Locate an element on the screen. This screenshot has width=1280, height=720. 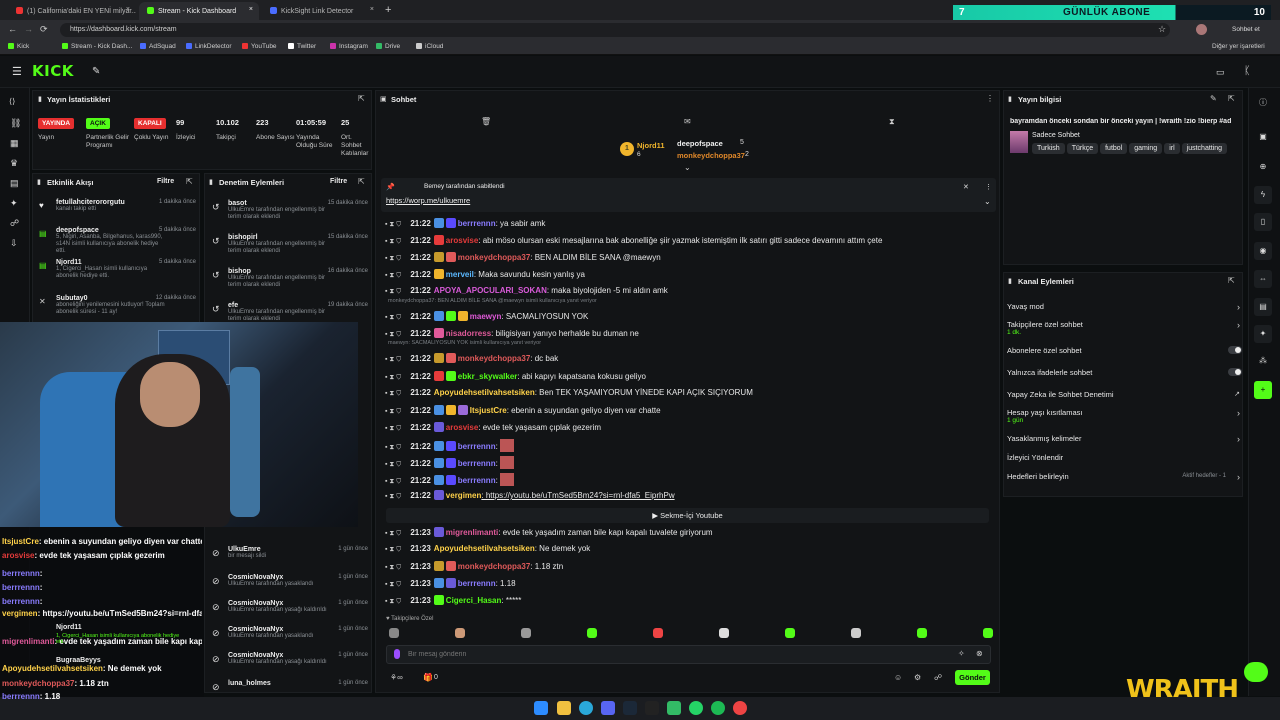
unpin-icon: ✕ is located at coordinates (966, 187).